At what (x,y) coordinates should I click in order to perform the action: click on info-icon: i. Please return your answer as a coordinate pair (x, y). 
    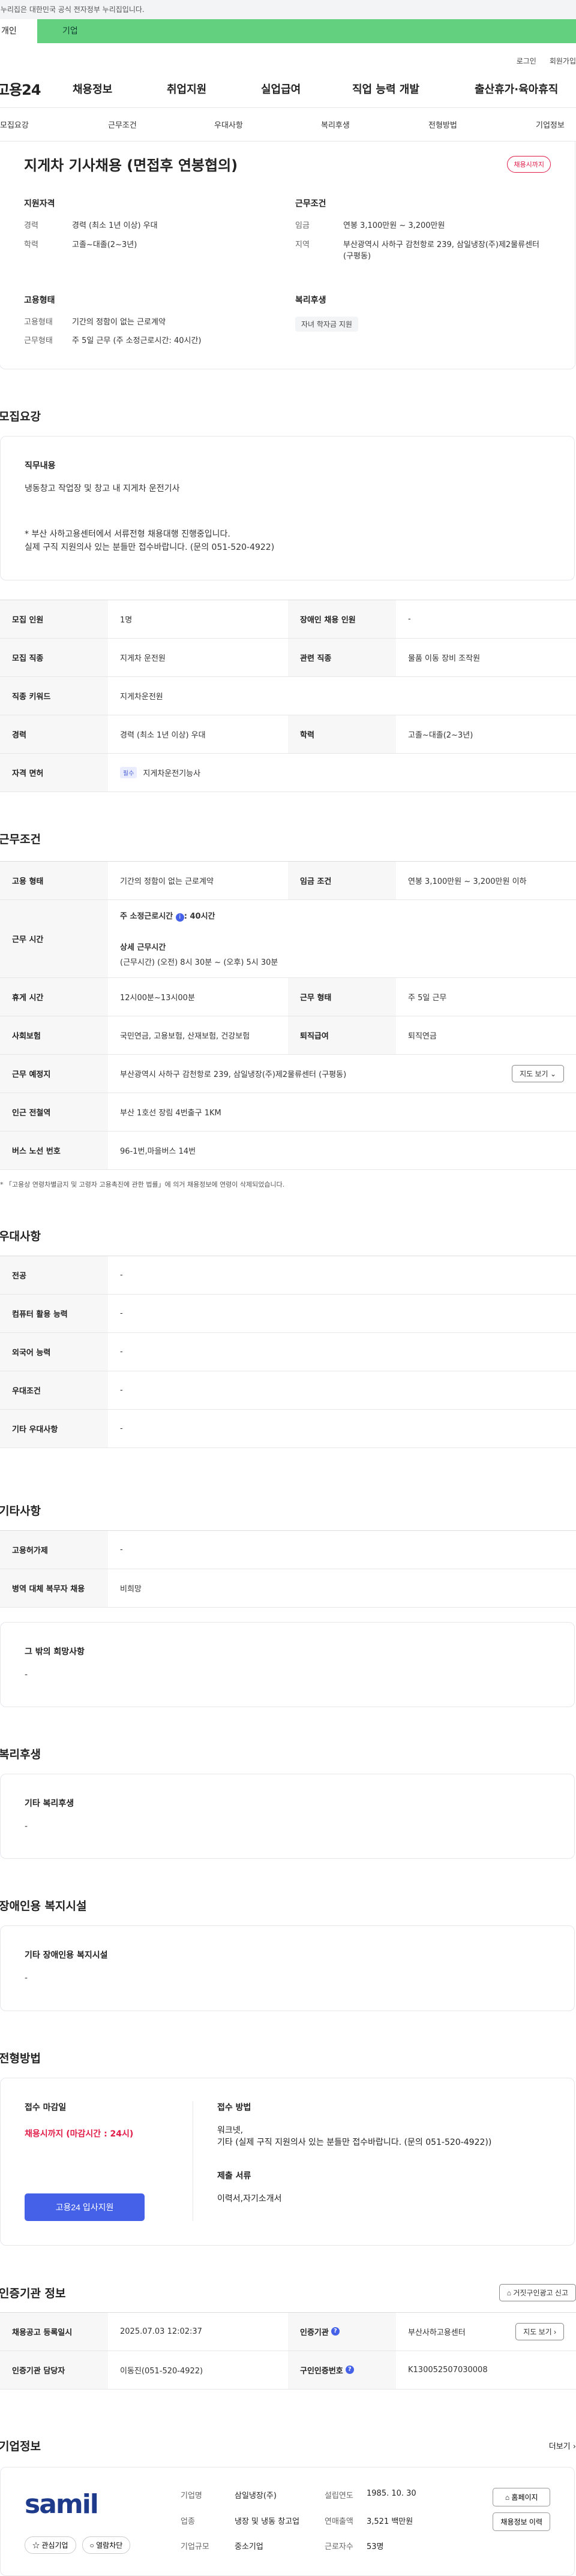
    Looking at the image, I should click on (179, 918).